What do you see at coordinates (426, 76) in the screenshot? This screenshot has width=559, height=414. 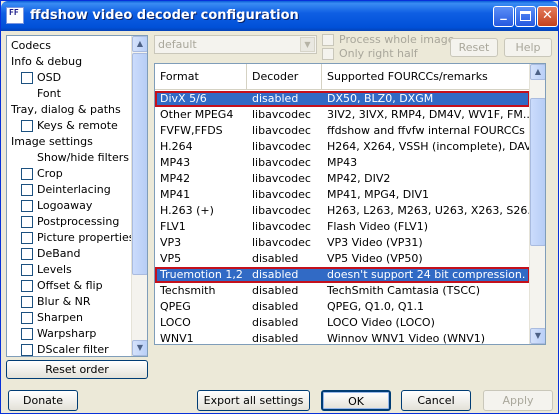 I see `column-header-remarks: Supported FOURCCs/remarks` at bounding box center [426, 76].